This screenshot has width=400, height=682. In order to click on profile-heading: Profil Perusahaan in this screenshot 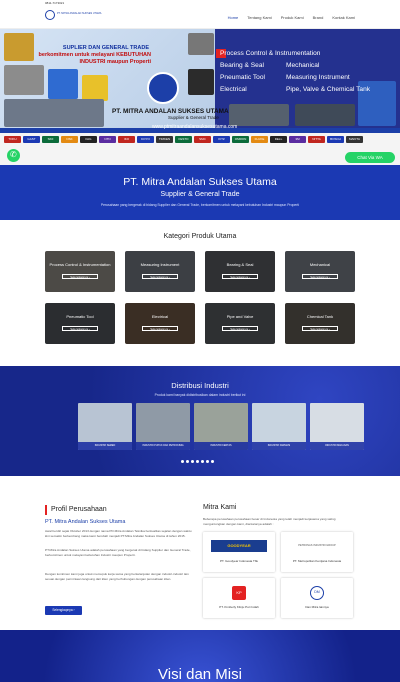, I will do `click(79, 509)`.